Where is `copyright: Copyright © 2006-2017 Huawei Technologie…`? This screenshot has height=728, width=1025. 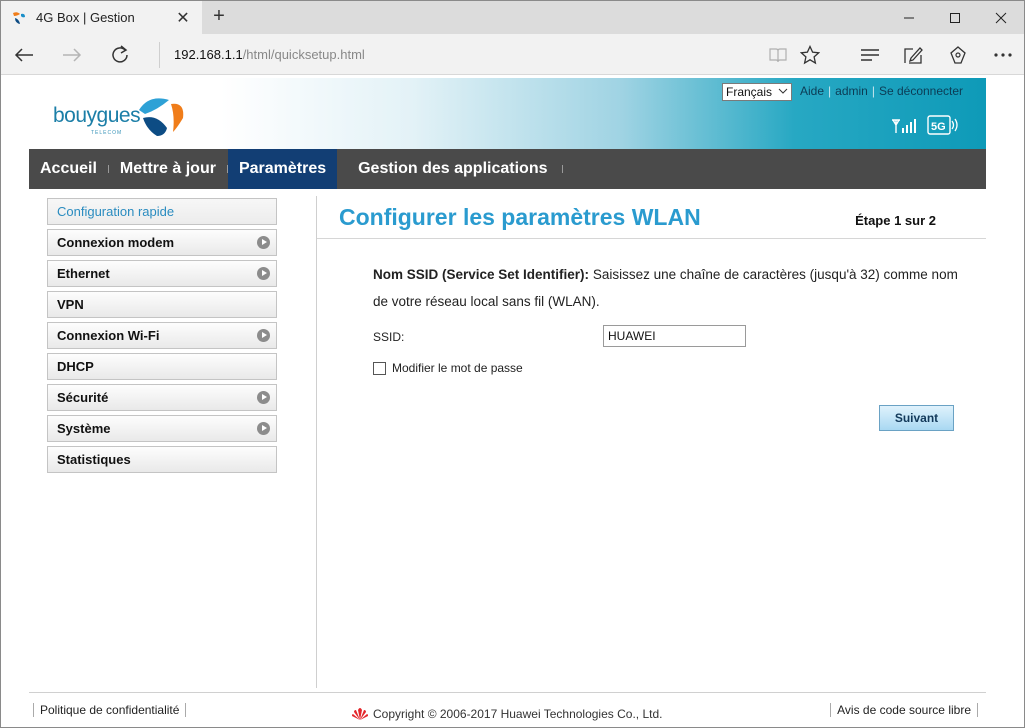
copyright: Copyright © 2006-2017 Huawei Technologie… is located at coordinates (506, 714).